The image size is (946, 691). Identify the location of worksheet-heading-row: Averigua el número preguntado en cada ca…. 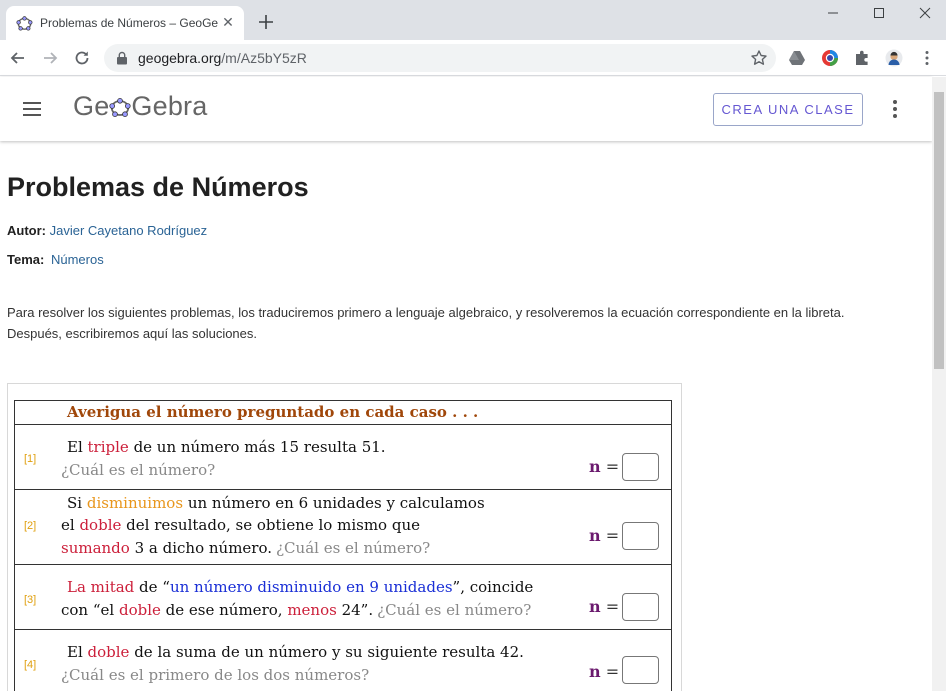
(343, 413).